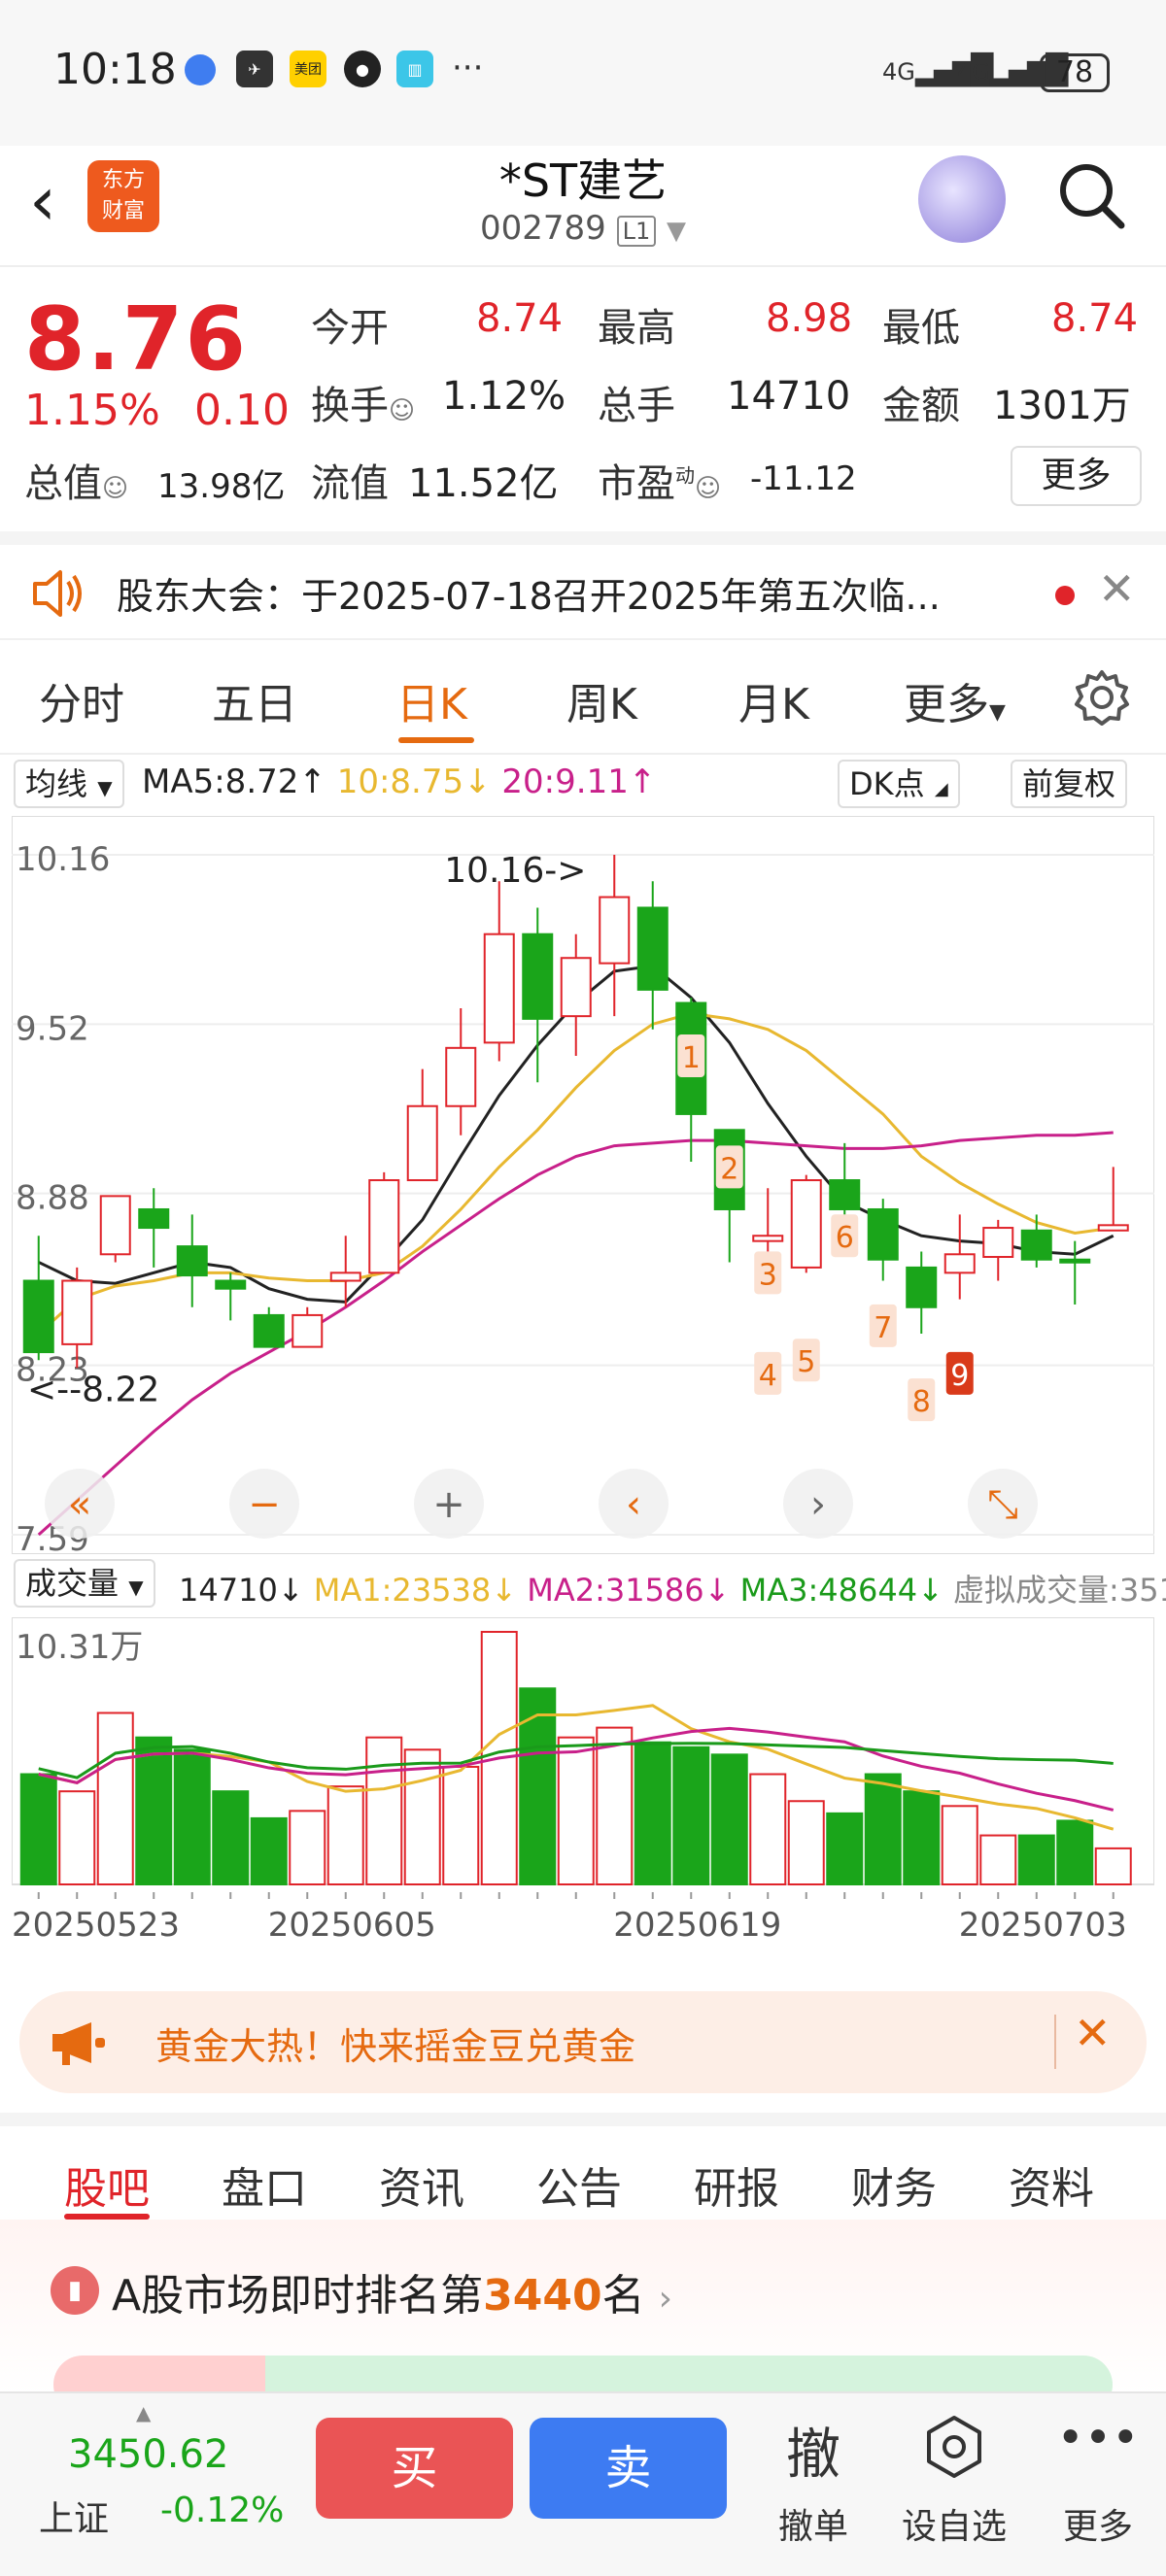 Image resolution: width=1166 pixels, height=2576 pixels. Describe the element at coordinates (629, 1590) in the screenshot. I see `volume-ma2: MA2:31586↓` at that location.